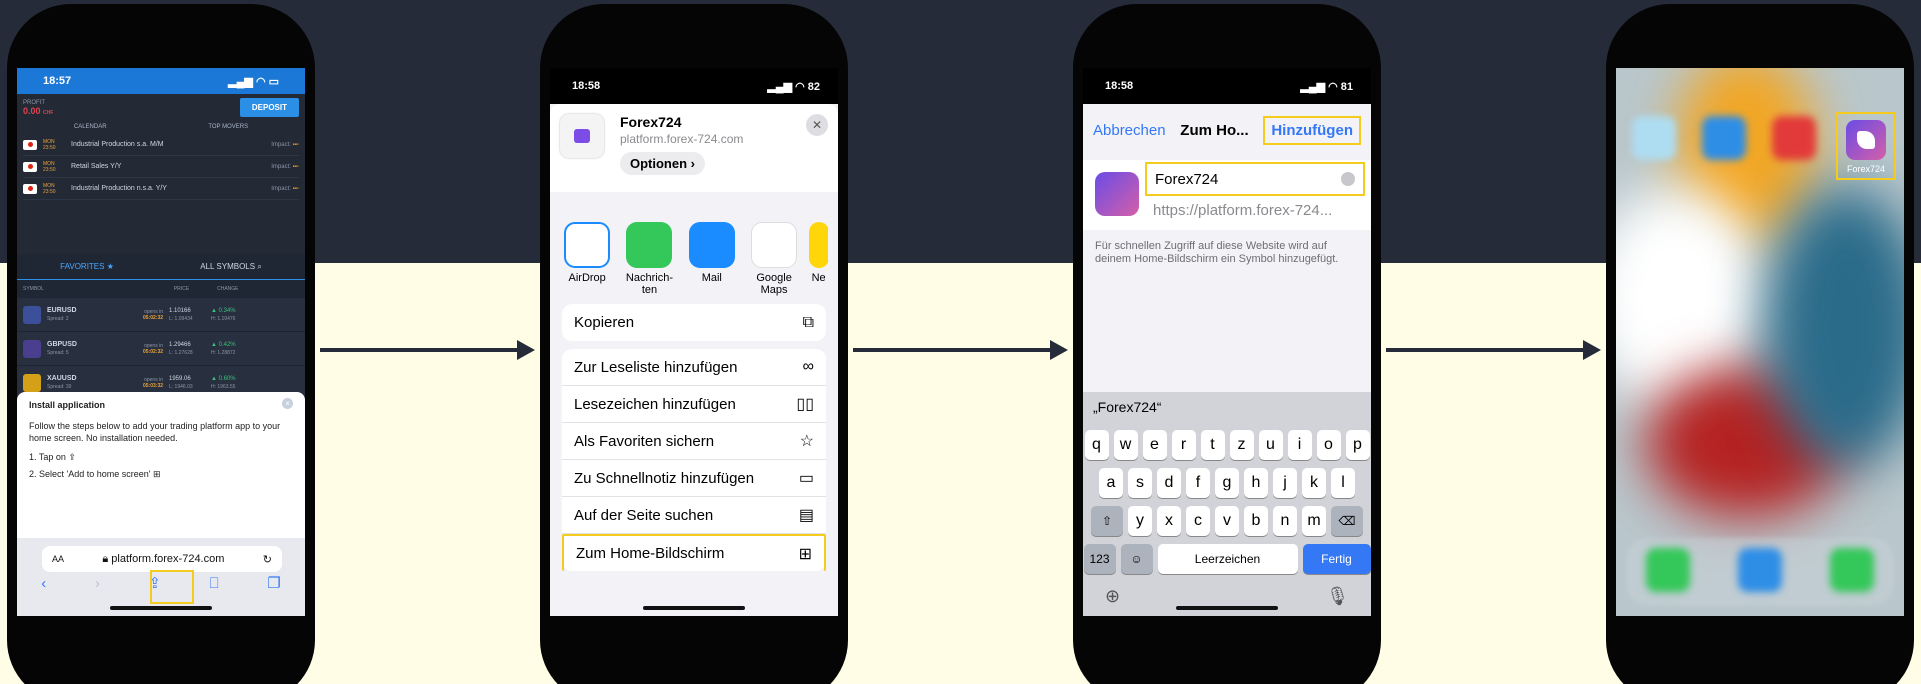  Describe the element at coordinates (1312, 130) in the screenshot. I see `add-button: Hinzufügen` at that location.